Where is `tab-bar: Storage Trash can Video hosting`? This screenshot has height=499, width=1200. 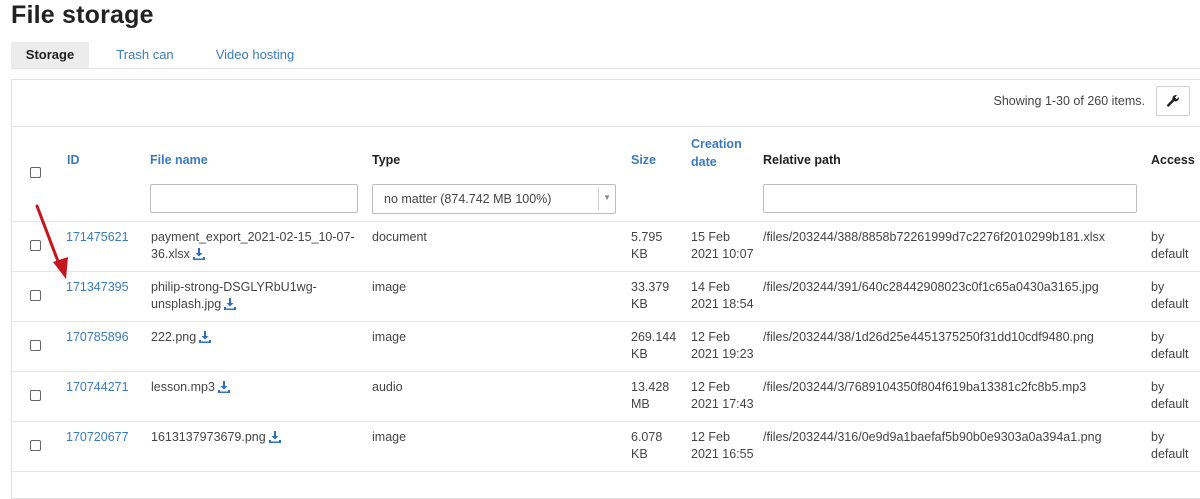
tab-bar: Storage Trash can Video hosting is located at coordinates (605, 55).